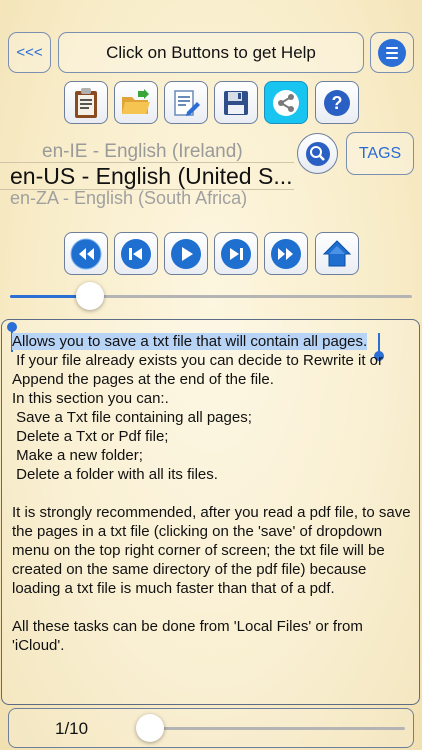 This screenshot has height=750, width=422. I want to click on rewind-button, so click(86, 253).